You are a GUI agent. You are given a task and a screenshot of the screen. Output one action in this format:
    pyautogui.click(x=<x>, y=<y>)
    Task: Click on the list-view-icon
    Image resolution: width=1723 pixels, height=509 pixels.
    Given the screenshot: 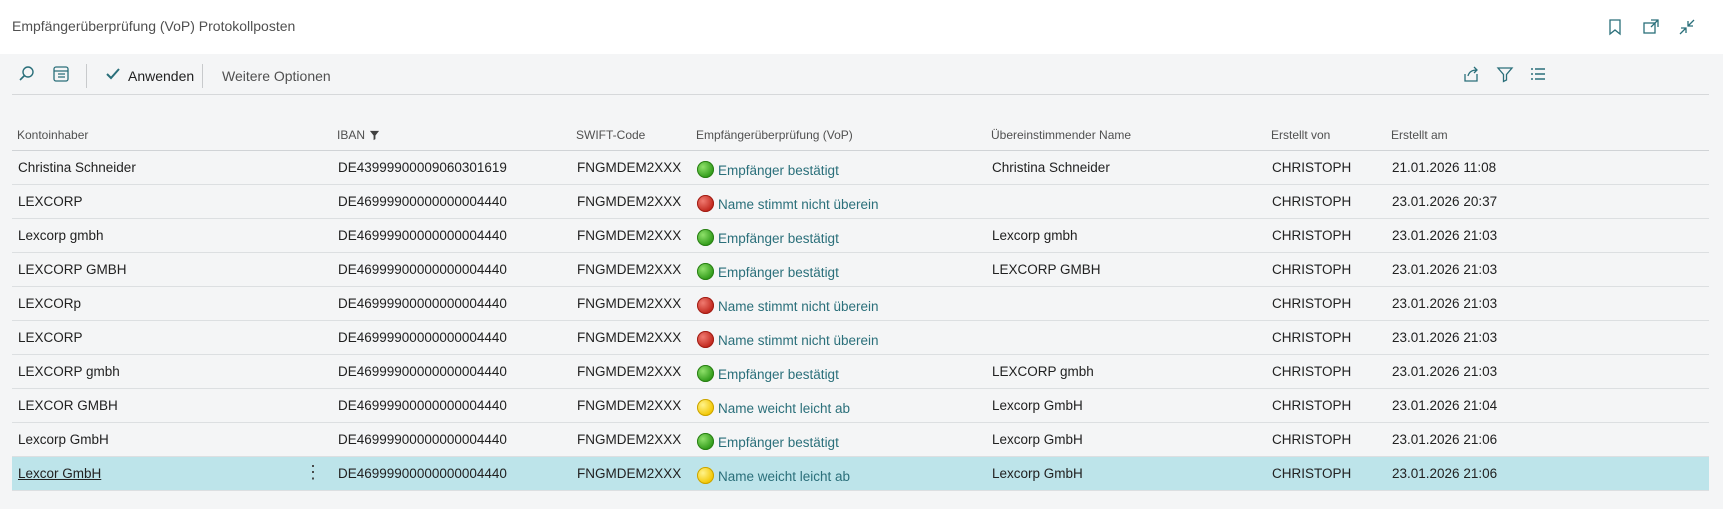 What is the action you would take?
    pyautogui.click(x=1538, y=76)
    